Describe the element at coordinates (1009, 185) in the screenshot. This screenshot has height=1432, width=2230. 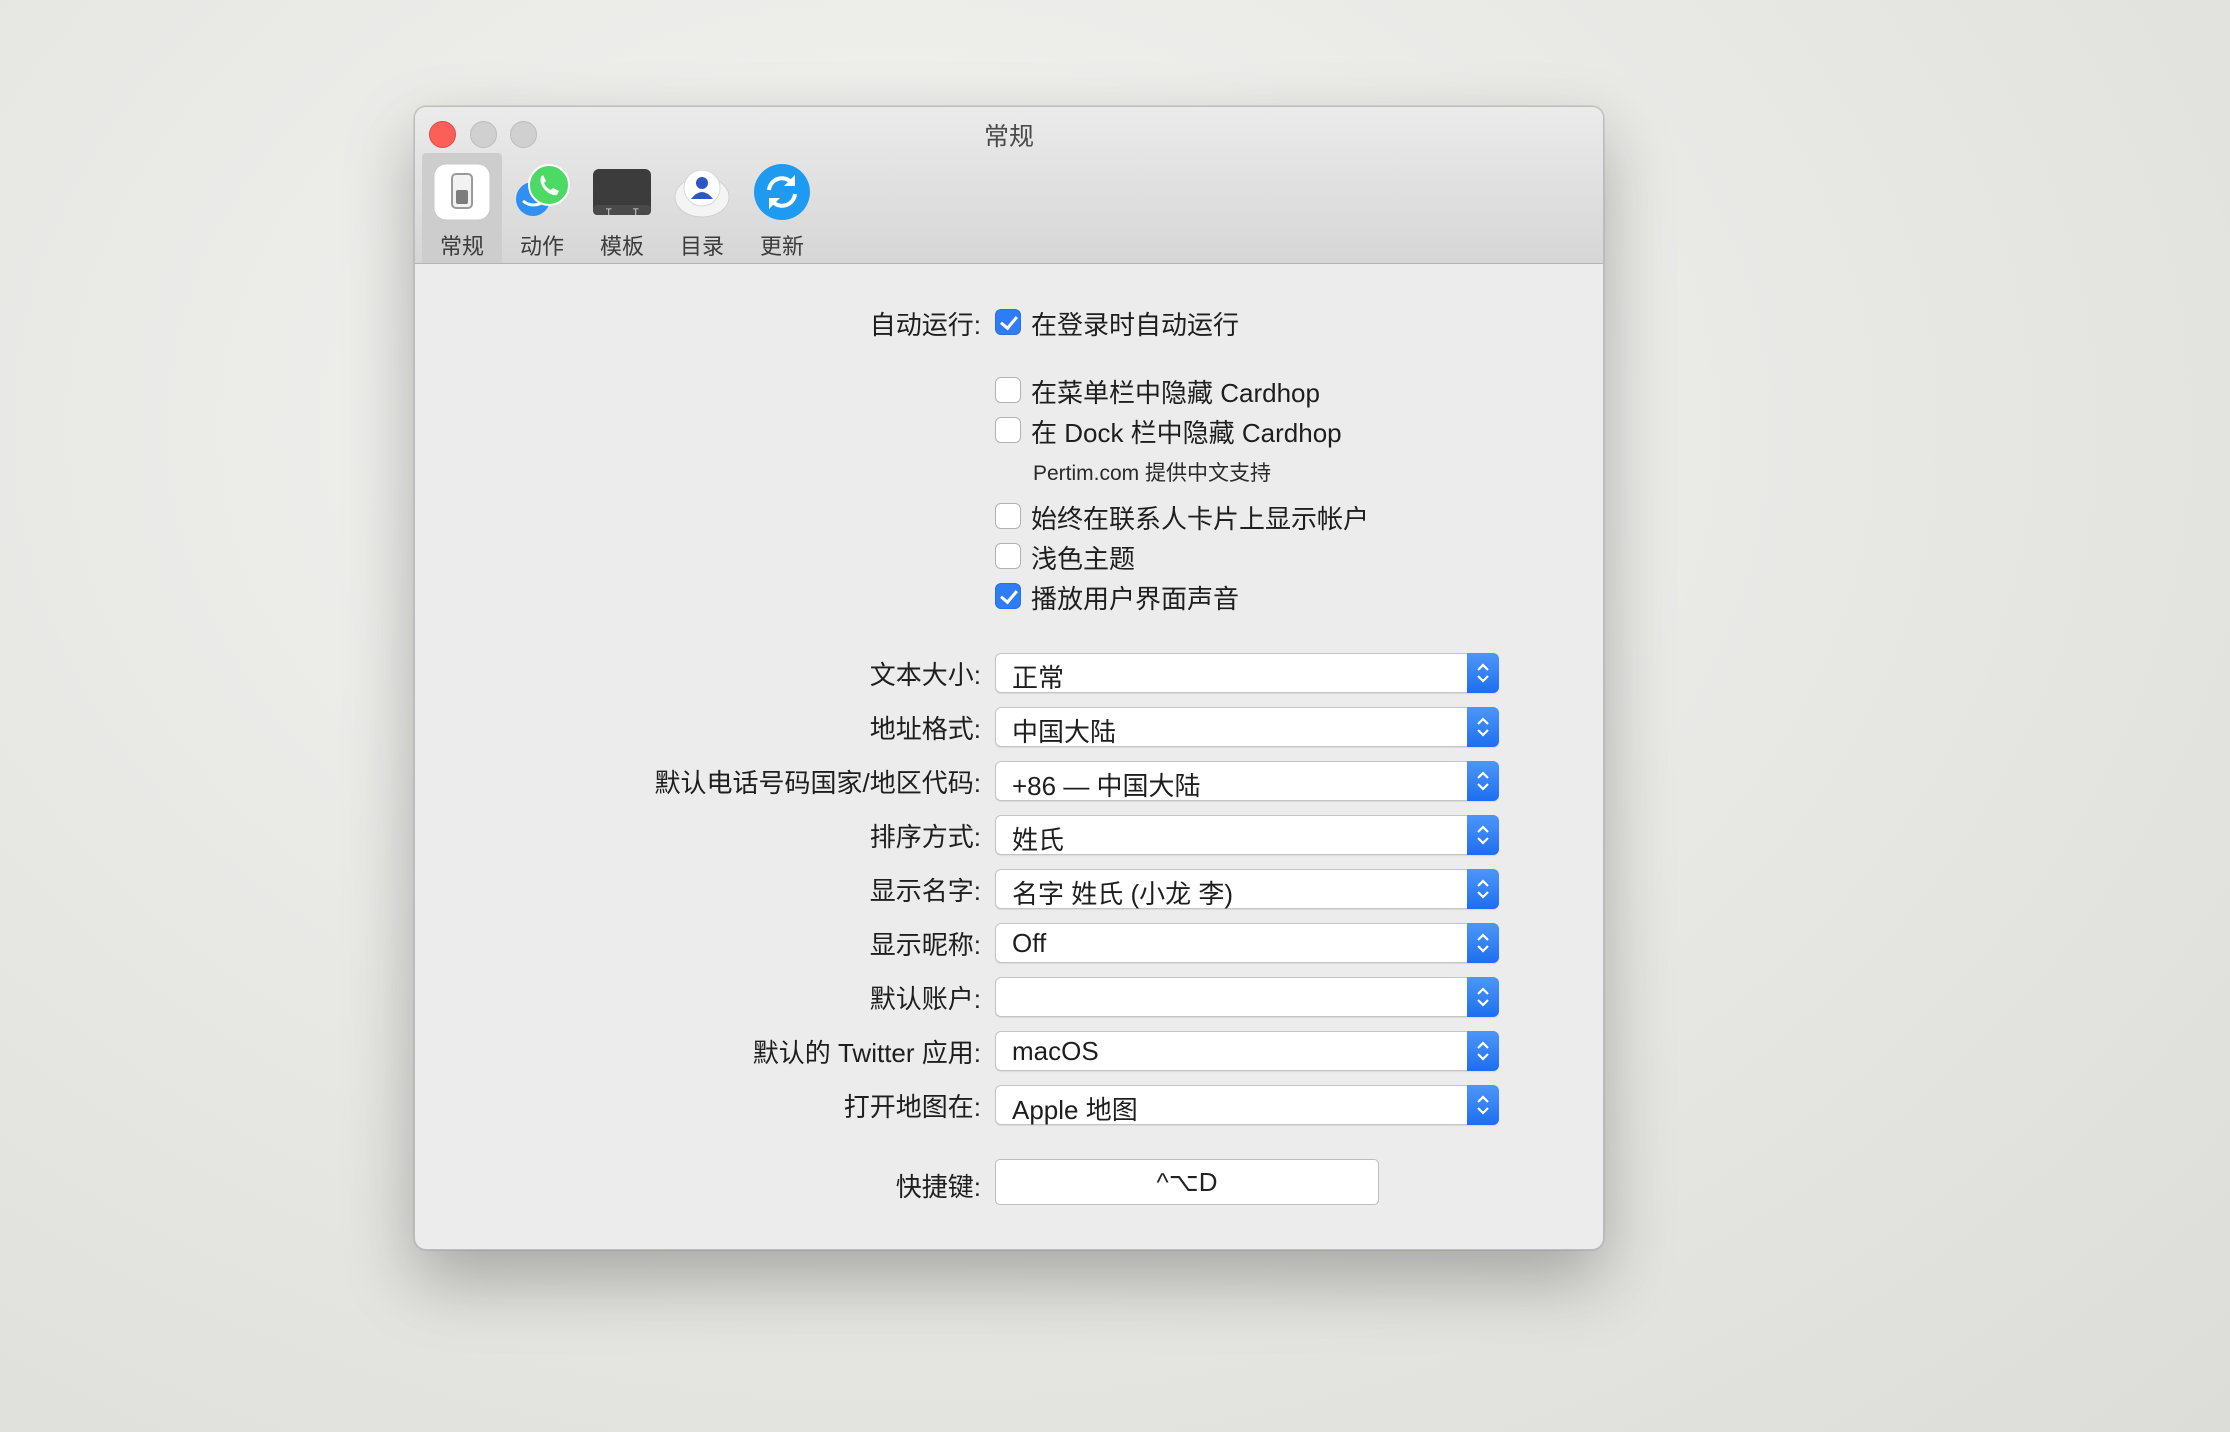
I see `title-bar: 常规 常规 动作 T T 模板 目录 更新` at that location.